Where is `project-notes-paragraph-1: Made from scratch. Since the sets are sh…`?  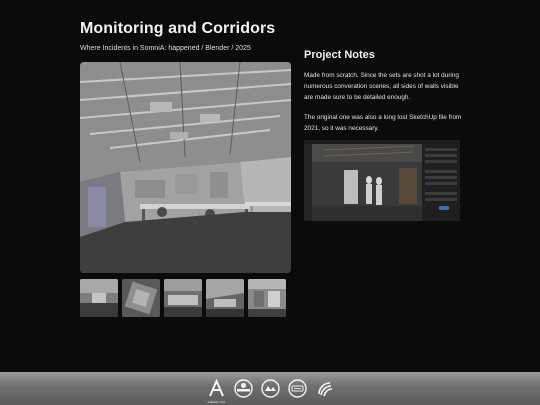 project-notes-paragraph-1: Made from scratch. Since the sets are sh… is located at coordinates (381, 86).